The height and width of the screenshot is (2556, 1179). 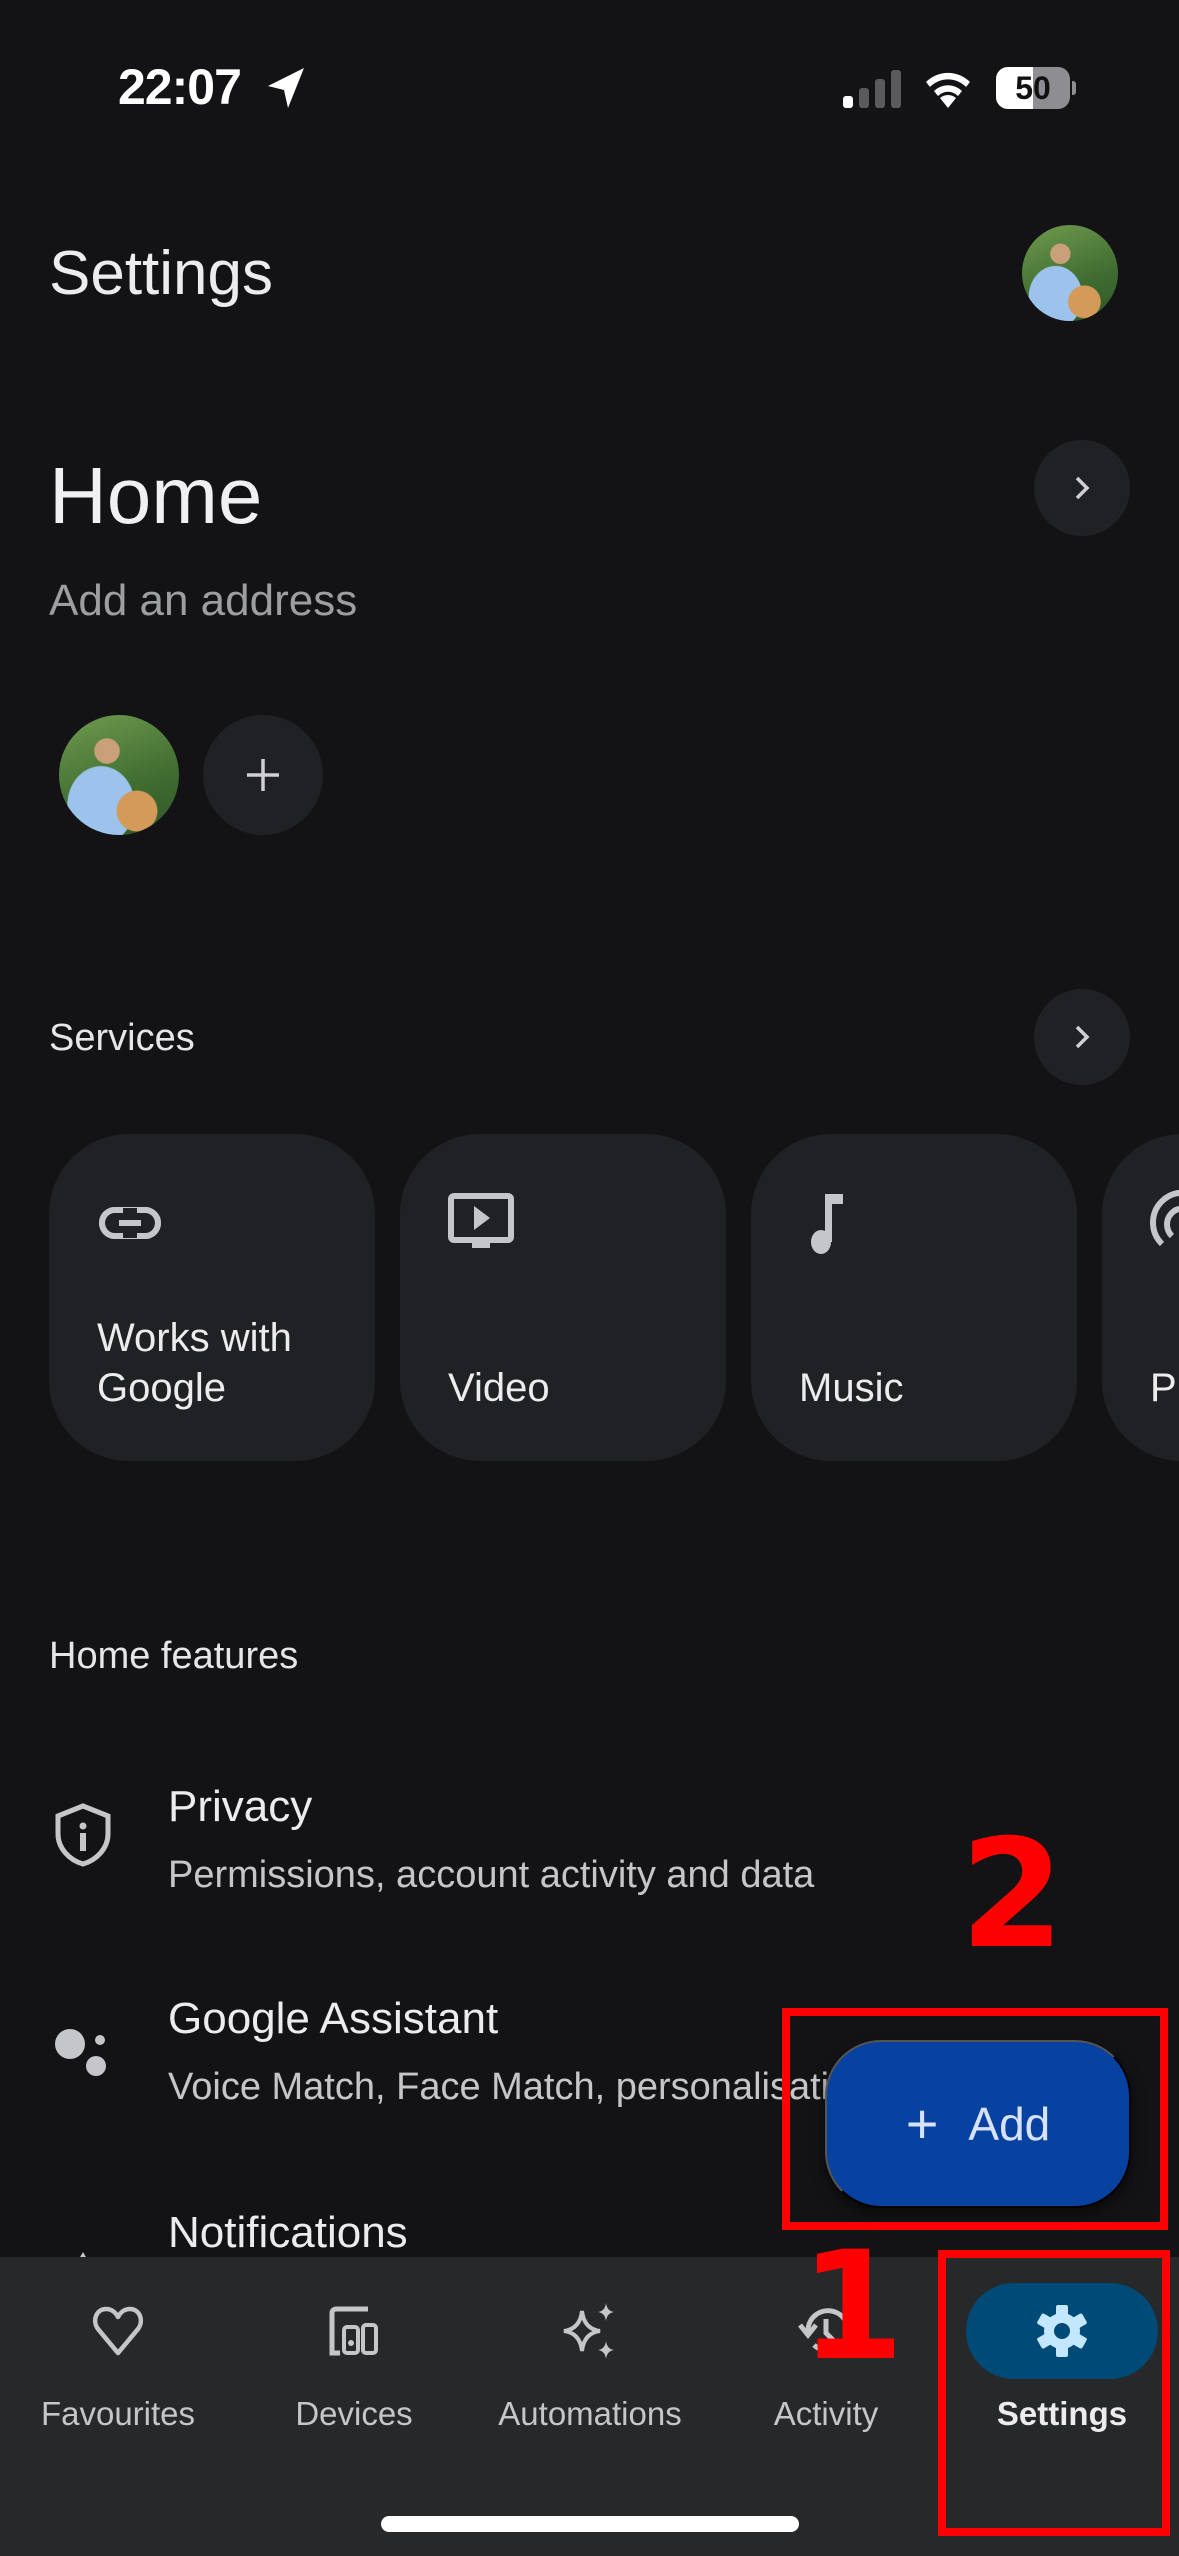 What do you see at coordinates (948, 90) in the screenshot?
I see `wifi-icon` at bounding box center [948, 90].